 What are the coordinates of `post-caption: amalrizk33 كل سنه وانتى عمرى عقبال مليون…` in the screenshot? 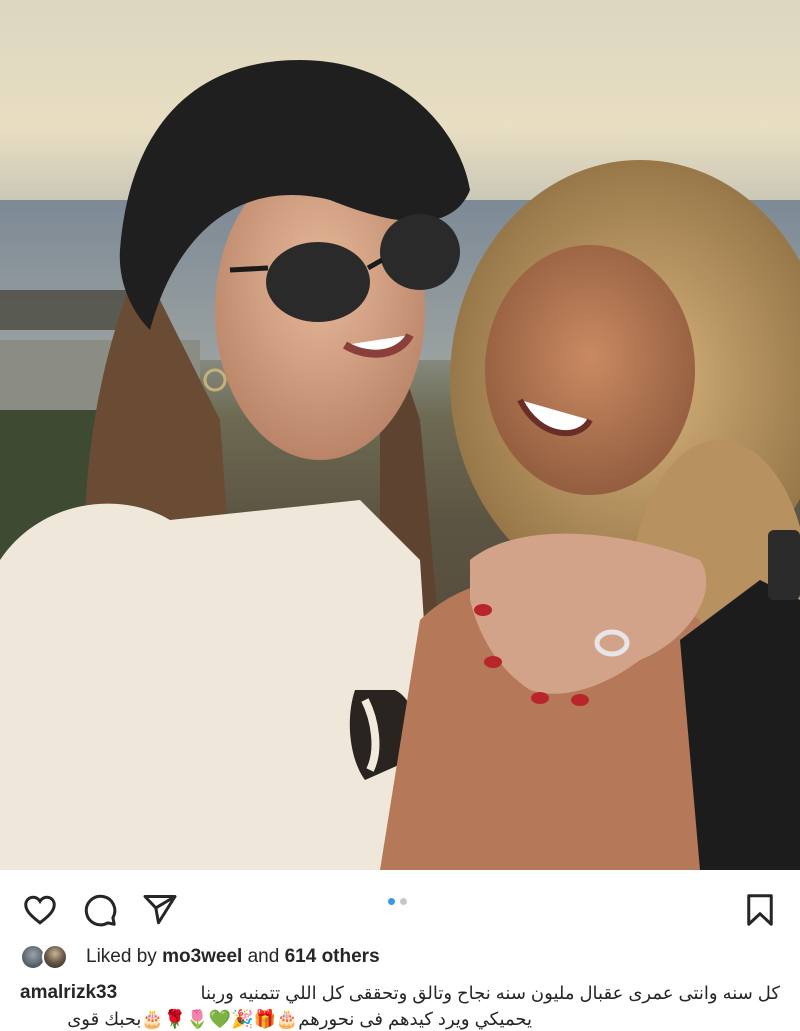 It's located at (400, 1005).